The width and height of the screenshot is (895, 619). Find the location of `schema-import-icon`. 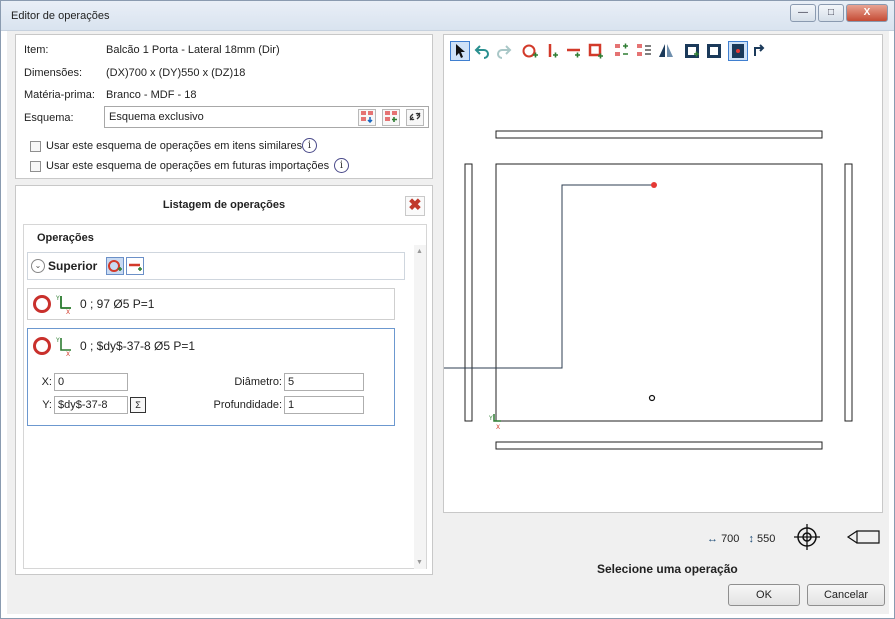

schema-import-icon is located at coordinates (367, 117).